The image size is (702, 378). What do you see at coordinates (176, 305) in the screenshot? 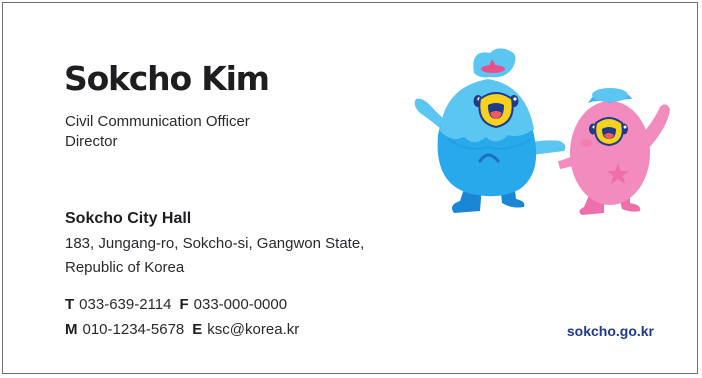
I see `phone-fax-row: T 033-639-2114 F 033-000-0000` at bounding box center [176, 305].